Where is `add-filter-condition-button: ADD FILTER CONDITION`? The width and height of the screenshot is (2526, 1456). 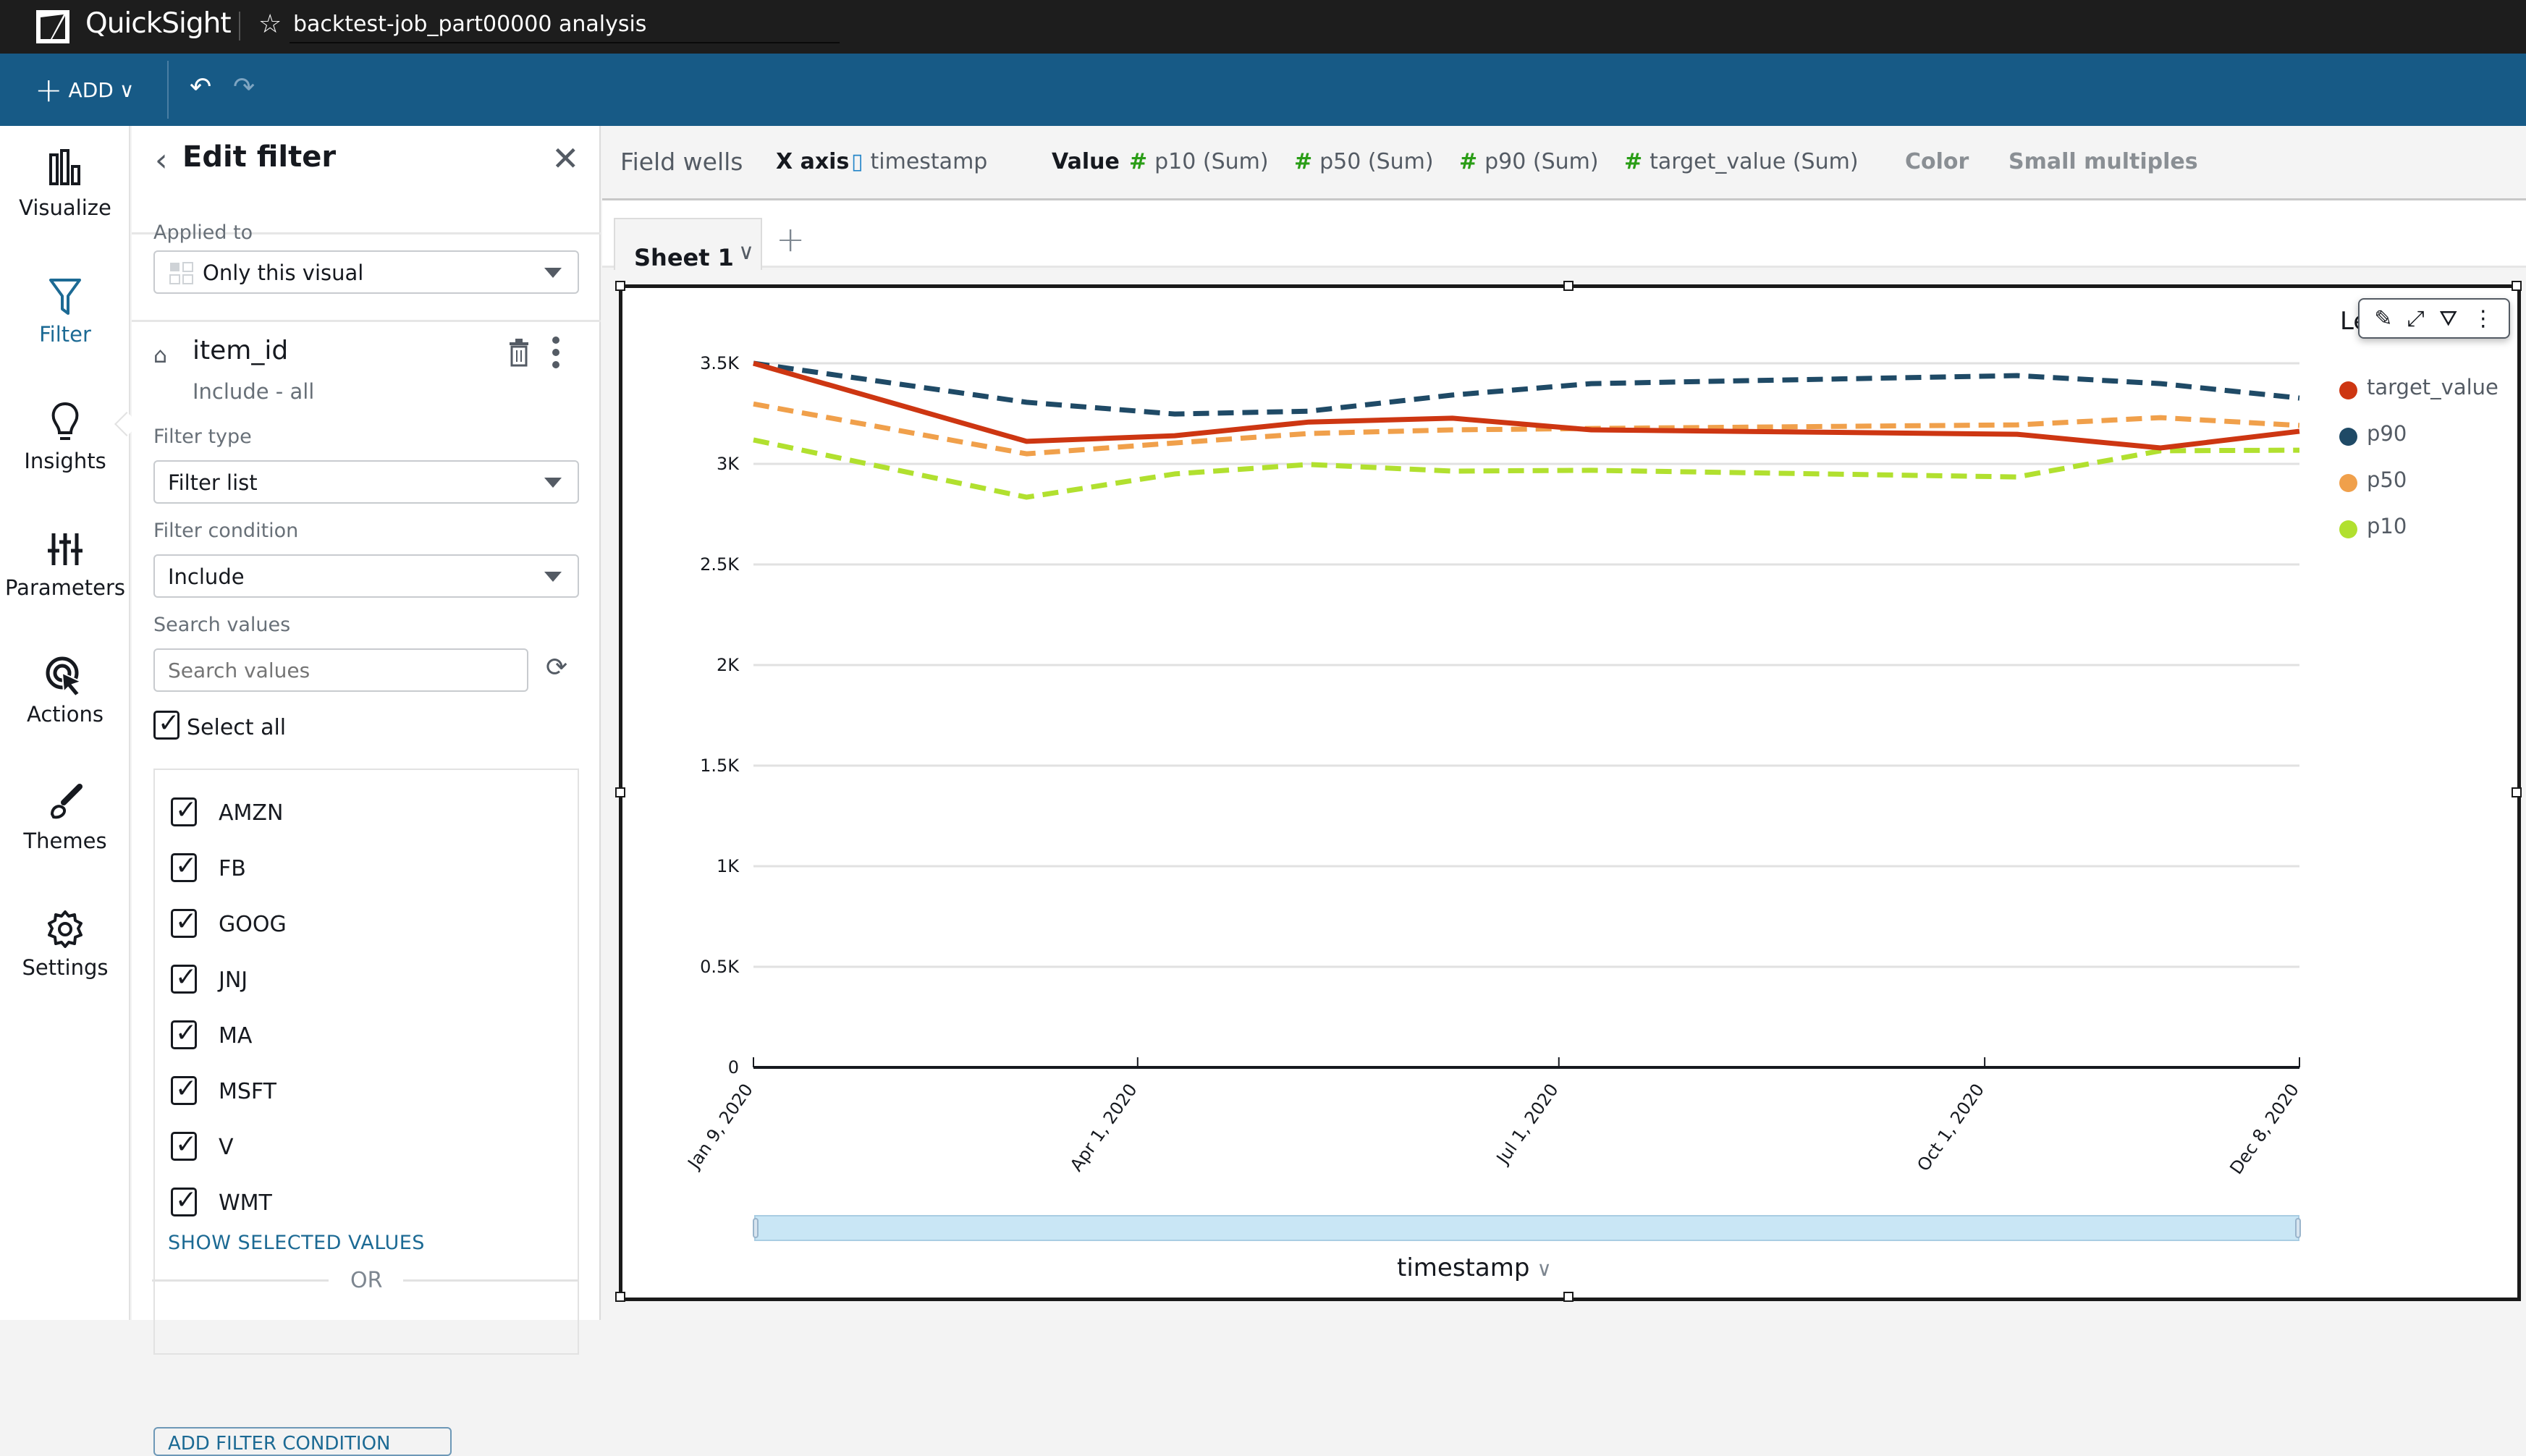 add-filter-condition-button: ADD FILTER CONDITION is located at coordinates (302, 1441).